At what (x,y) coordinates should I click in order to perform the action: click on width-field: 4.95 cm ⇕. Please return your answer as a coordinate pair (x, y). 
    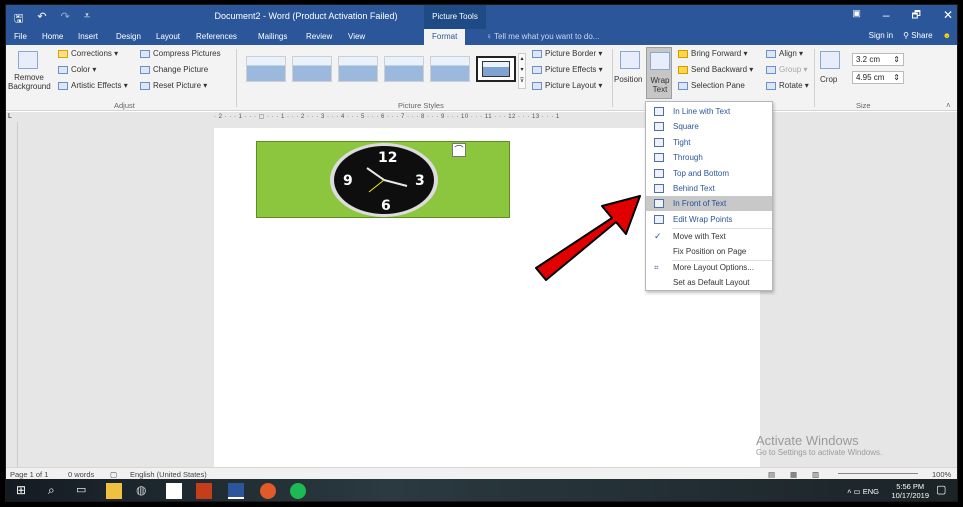
    Looking at the image, I should click on (878, 77).